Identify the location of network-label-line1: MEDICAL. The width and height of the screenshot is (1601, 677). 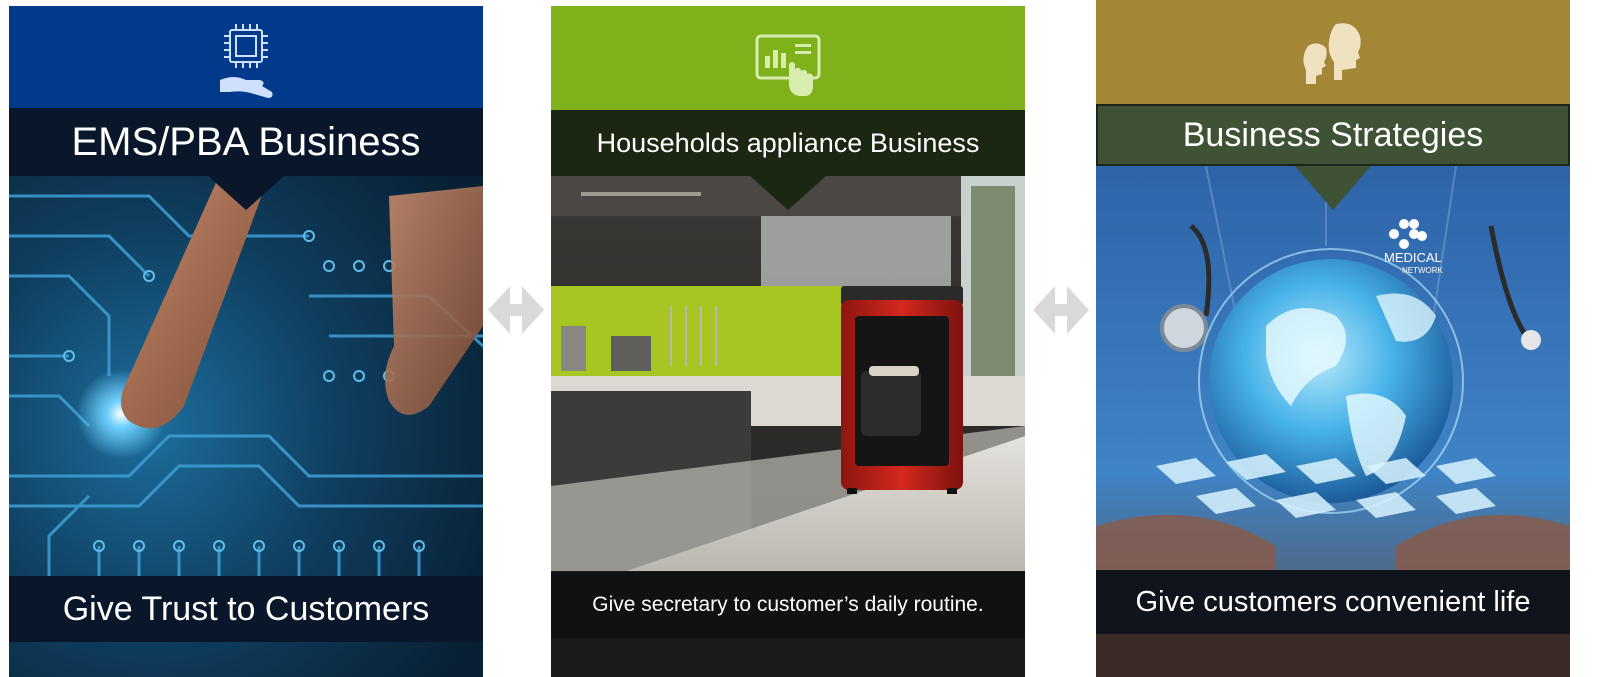
(1413, 257).